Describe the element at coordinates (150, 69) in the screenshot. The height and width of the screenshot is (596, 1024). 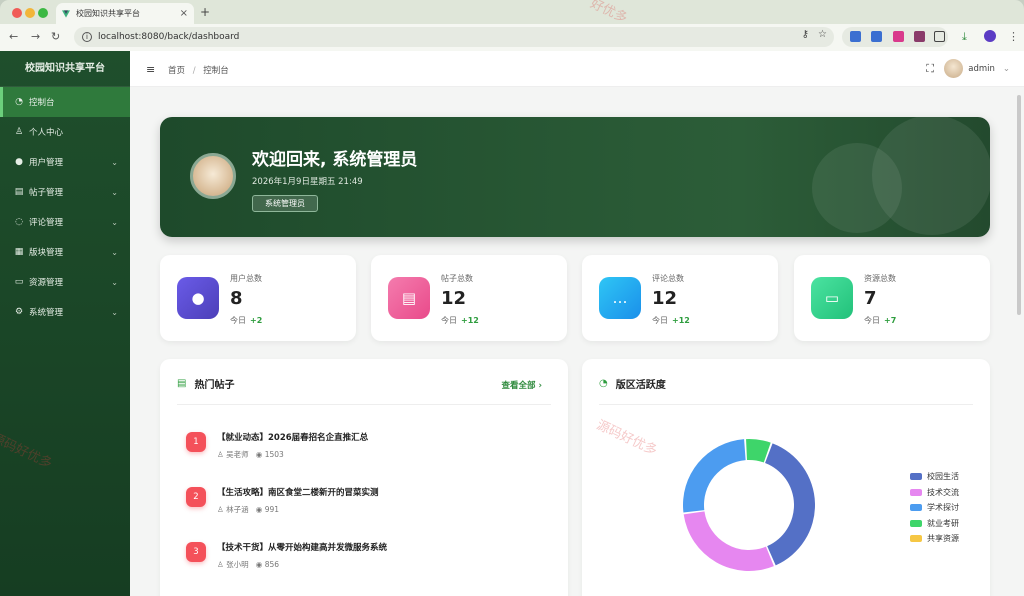
I see `hamburger-icon: ≡` at that location.